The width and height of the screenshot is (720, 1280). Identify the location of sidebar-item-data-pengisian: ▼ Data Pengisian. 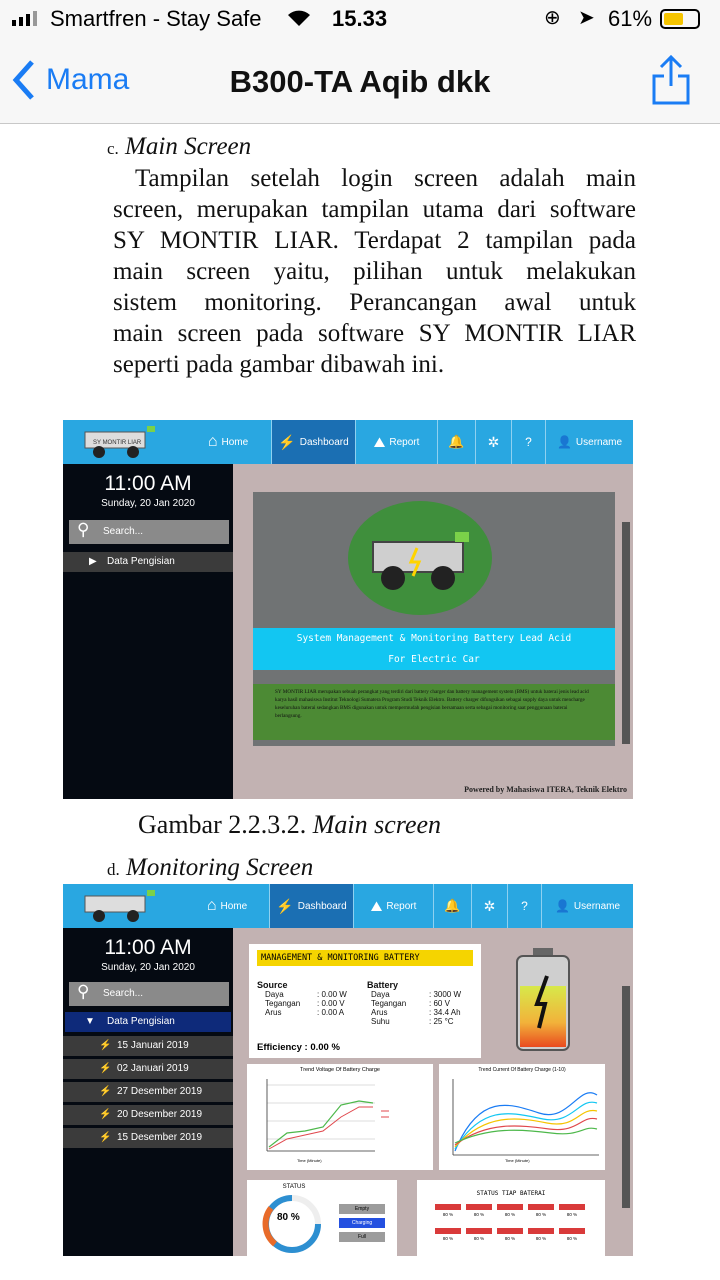
(148, 1022).